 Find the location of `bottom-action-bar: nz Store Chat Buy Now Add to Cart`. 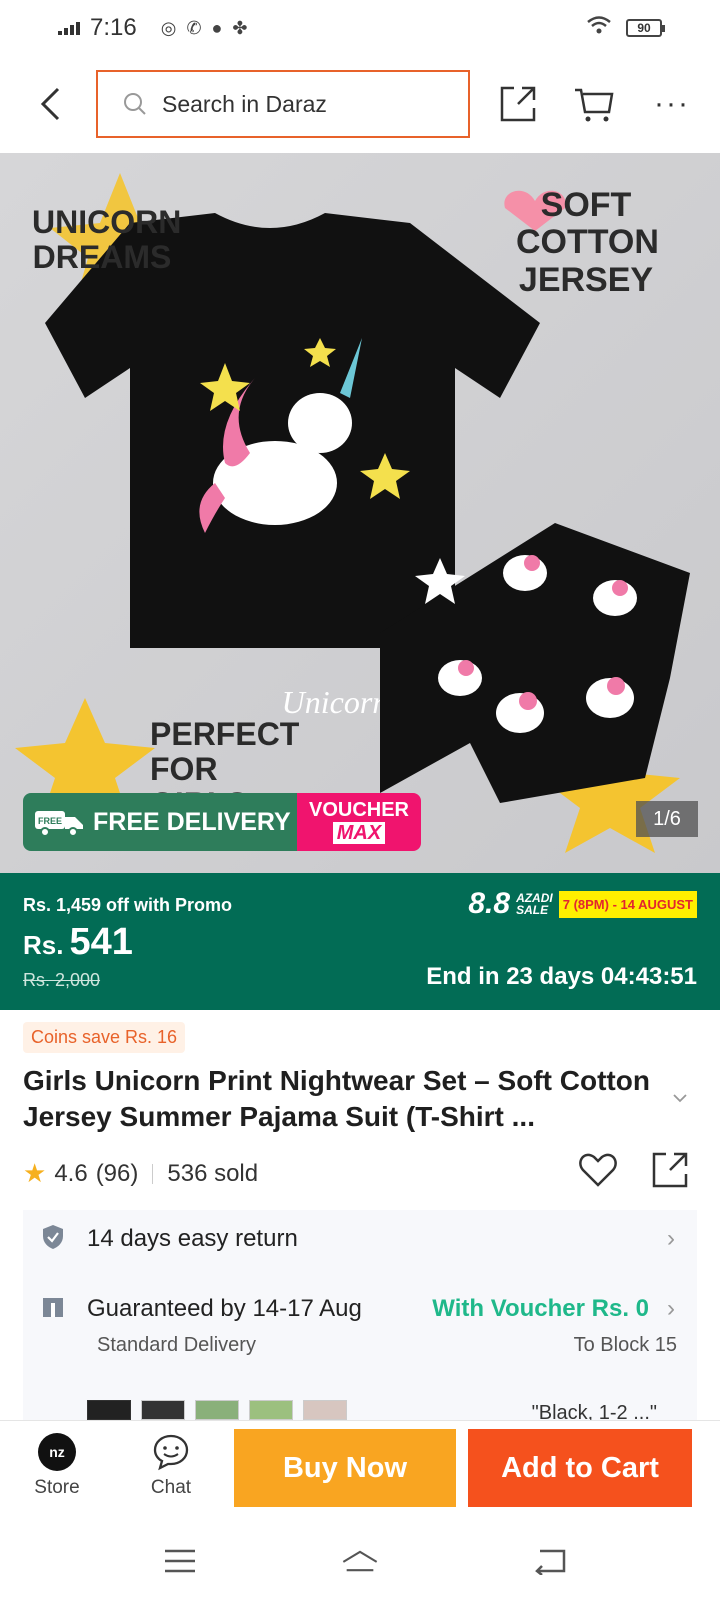

bottom-action-bar: nz Store Chat Buy Now Add to Cart is located at coordinates (360, 1472).